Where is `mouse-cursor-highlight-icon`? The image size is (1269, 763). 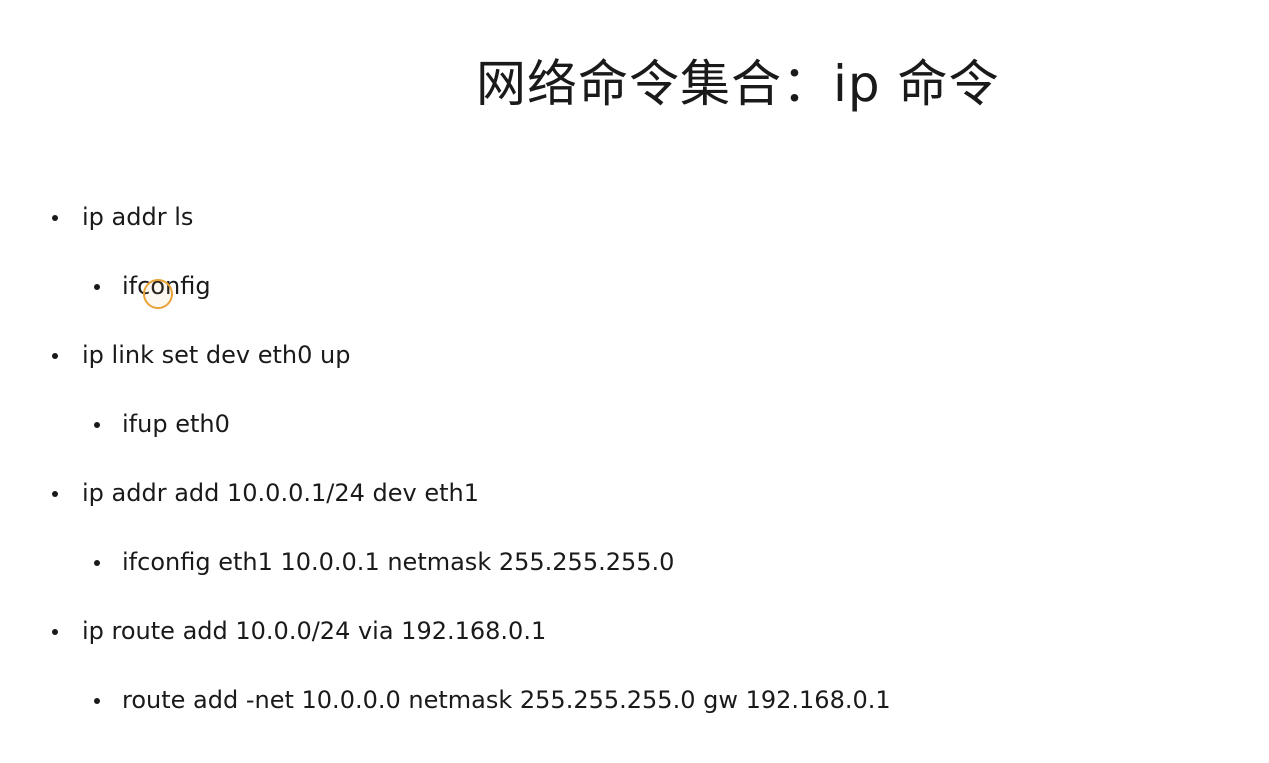 mouse-cursor-highlight-icon is located at coordinates (158, 294).